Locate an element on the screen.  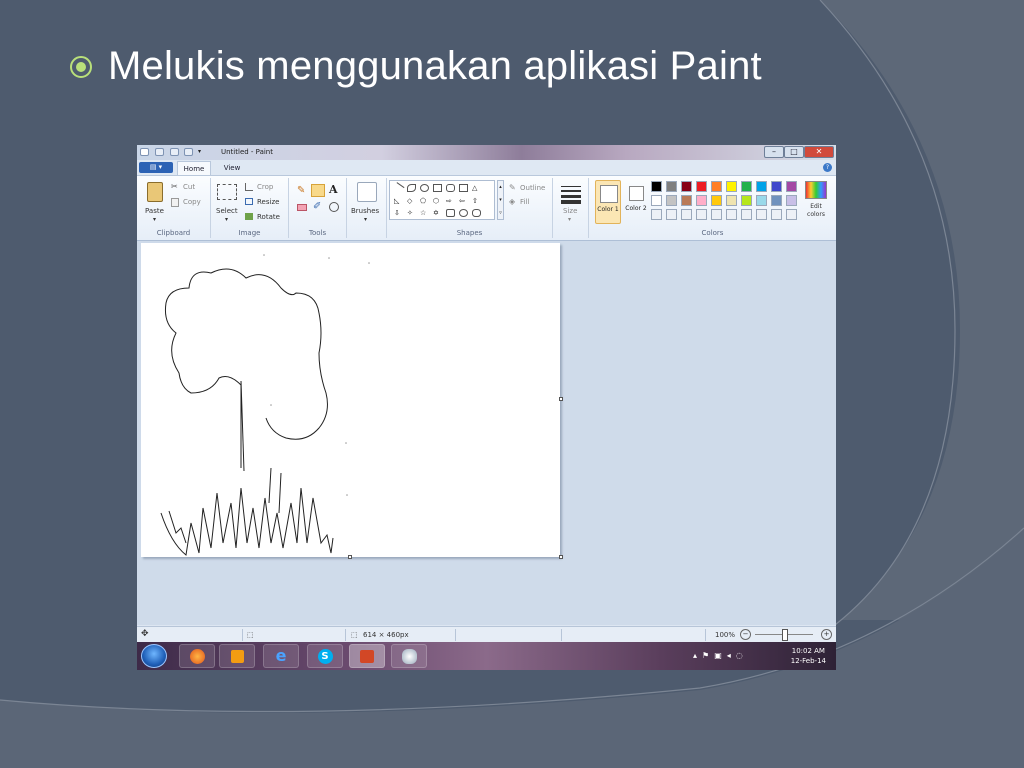
redo-icon is located at coordinates (188, 152).